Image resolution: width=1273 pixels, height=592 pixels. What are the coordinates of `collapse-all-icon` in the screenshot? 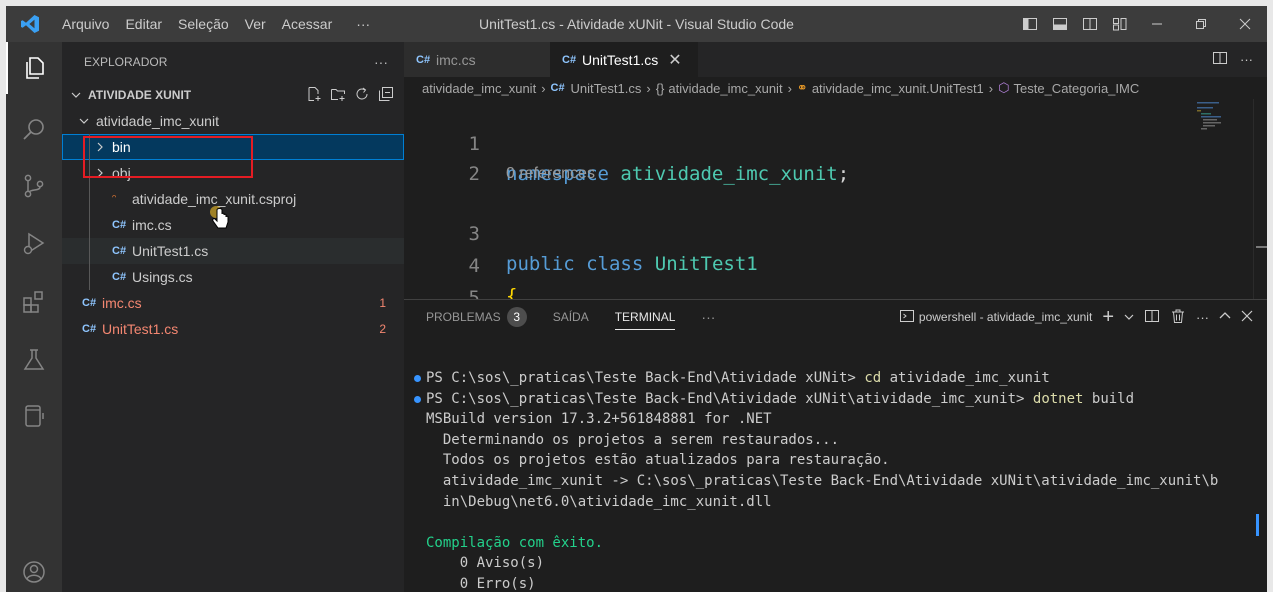 It's located at (386, 95).